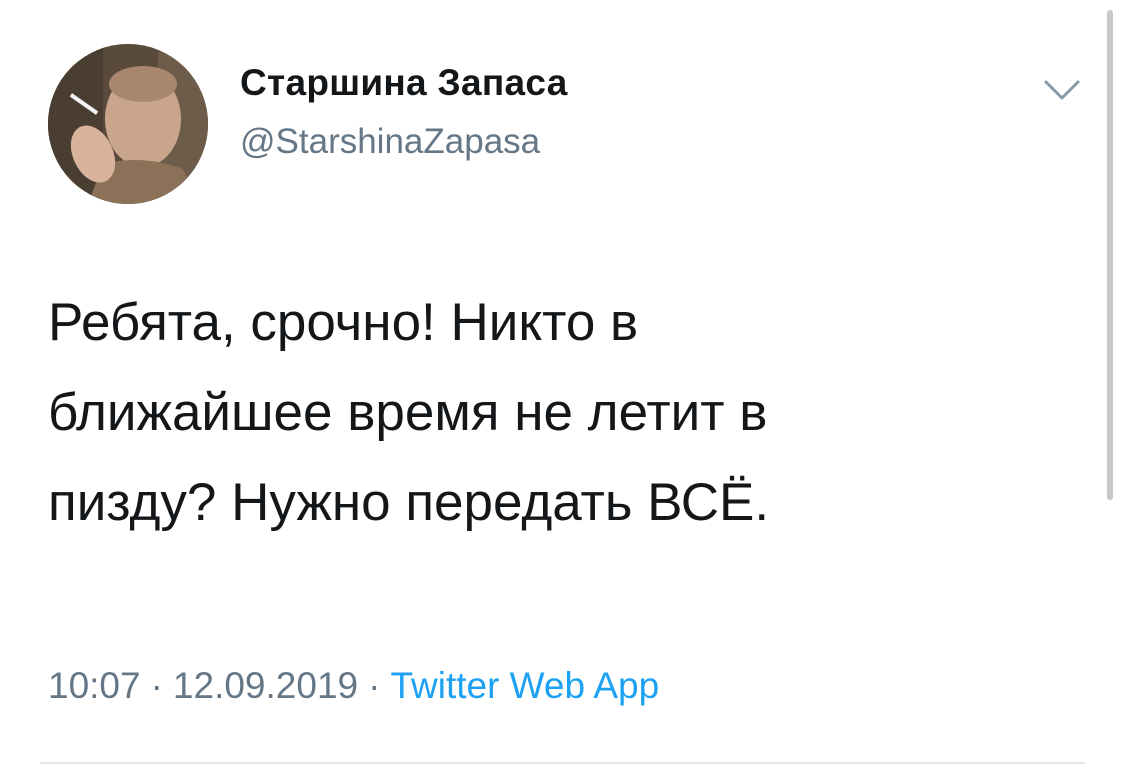 This screenshot has width=1125, height=770. Describe the element at coordinates (343, 322) in the screenshot. I see `tweet-line: Ребята, срочно! Никто в` at that location.